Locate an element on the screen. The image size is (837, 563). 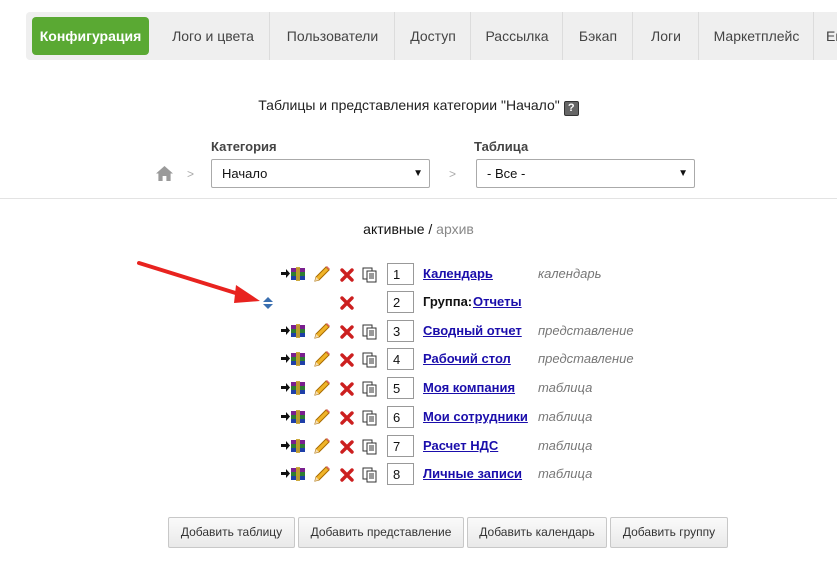
table-row: Рабочий стол представление is located at coordinates (418, 360).